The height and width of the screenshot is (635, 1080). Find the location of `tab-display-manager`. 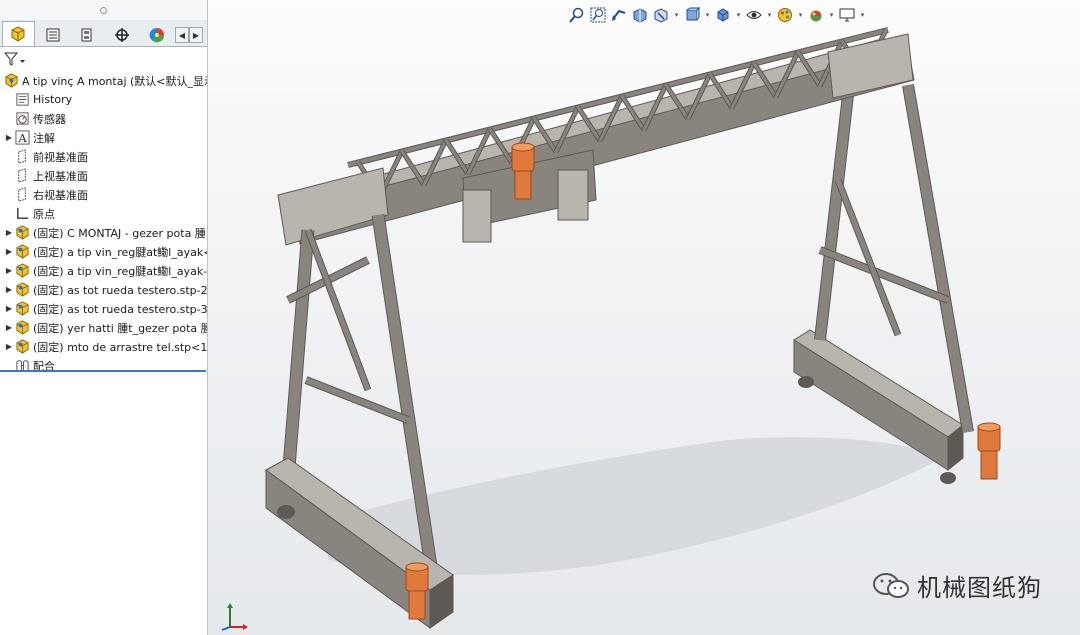

tab-display-manager is located at coordinates (156, 34).